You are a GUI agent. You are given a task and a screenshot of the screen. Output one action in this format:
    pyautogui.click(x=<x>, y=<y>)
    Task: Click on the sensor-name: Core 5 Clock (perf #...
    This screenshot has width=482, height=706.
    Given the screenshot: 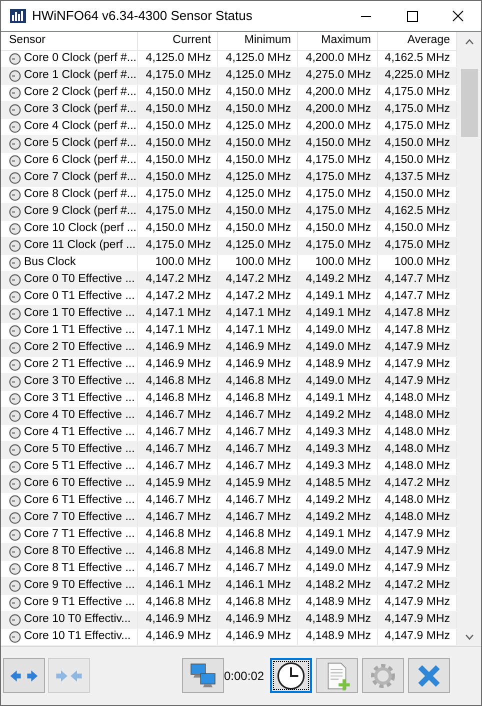 What is the action you would take?
    pyautogui.click(x=80, y=144)
    